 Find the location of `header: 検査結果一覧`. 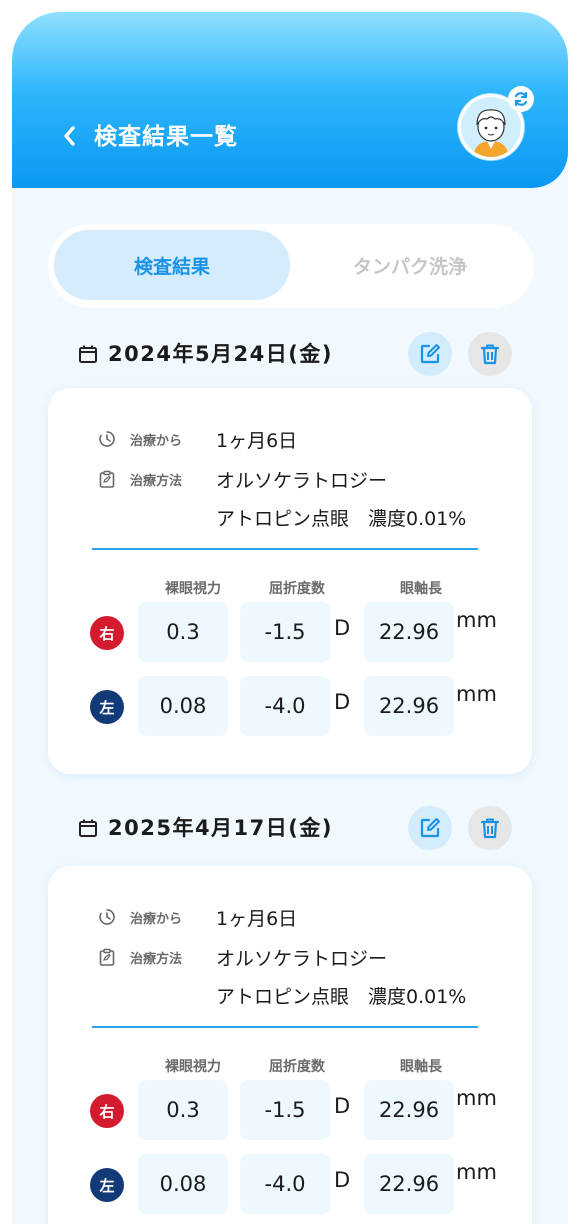

header: 検査結果一覧 is located at coordinates (290, 100).